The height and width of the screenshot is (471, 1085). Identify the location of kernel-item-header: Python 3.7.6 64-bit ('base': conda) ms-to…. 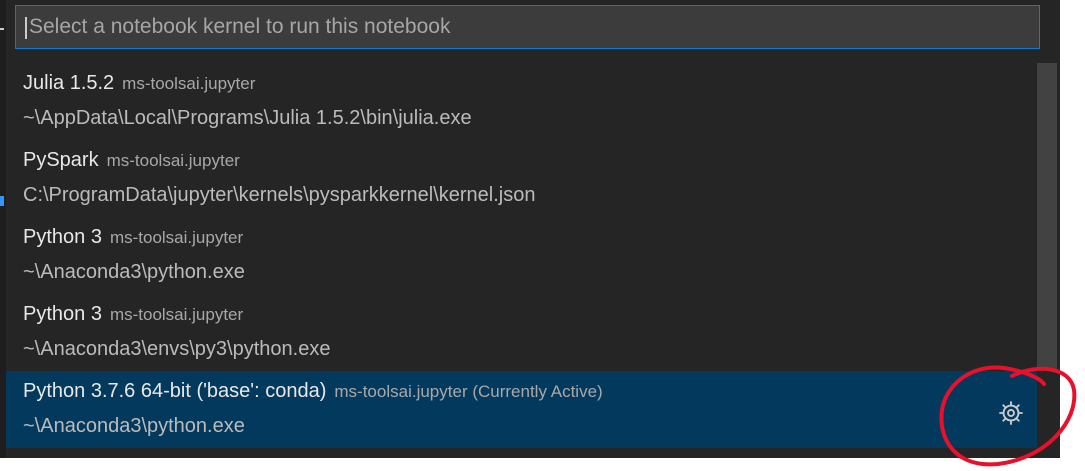
(313, 392).